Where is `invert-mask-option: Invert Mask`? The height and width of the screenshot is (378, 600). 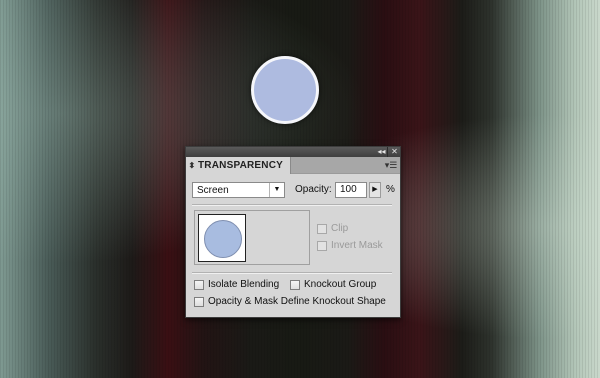 invert-mask-option: Invert Mask is located at coordinates (350, 245).